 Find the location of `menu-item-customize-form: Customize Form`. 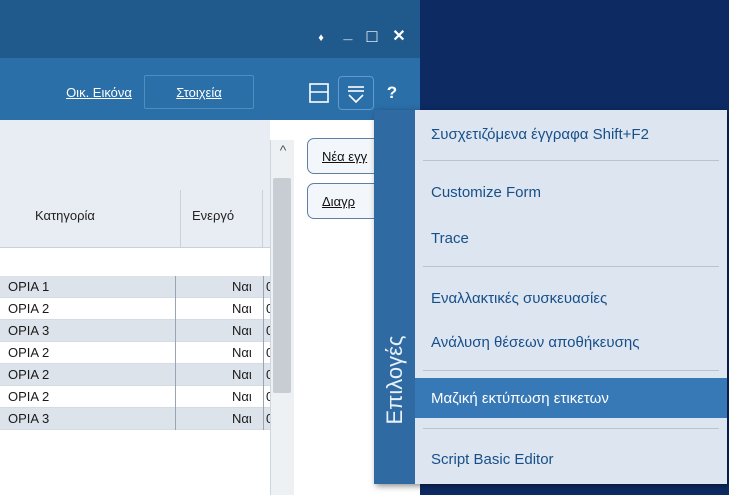

menu-item-customize-form: Customize Form is located at coordinates (571, 192).